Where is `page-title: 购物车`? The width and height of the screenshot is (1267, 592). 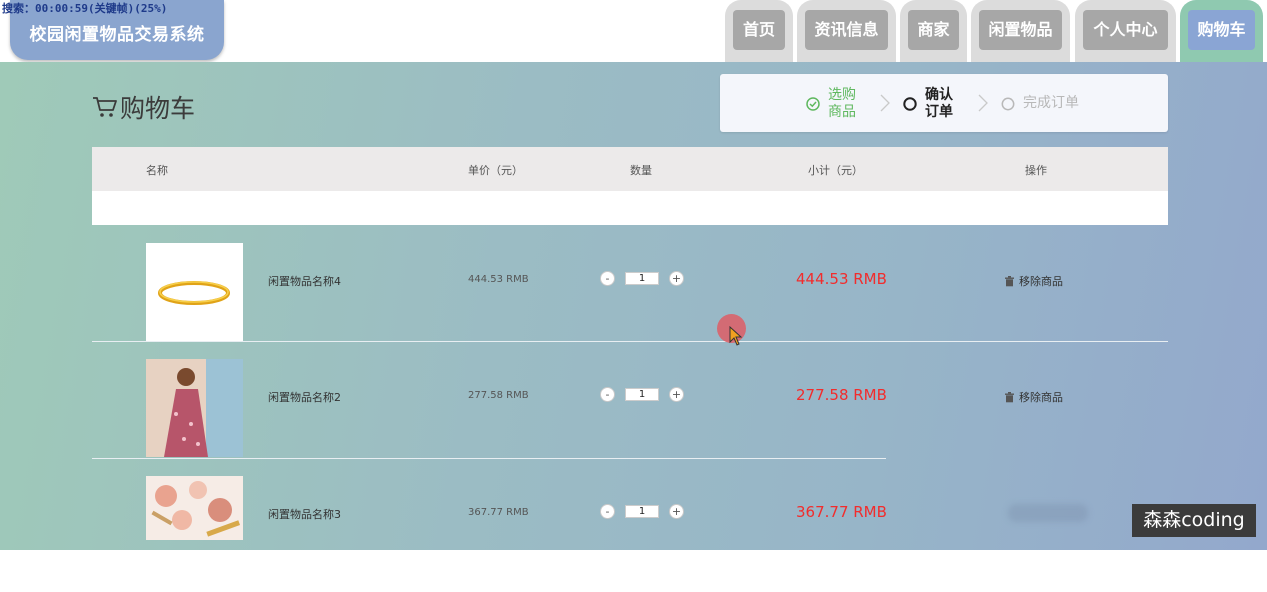 page-title: 购物车 is located at coordinates (143, 107).